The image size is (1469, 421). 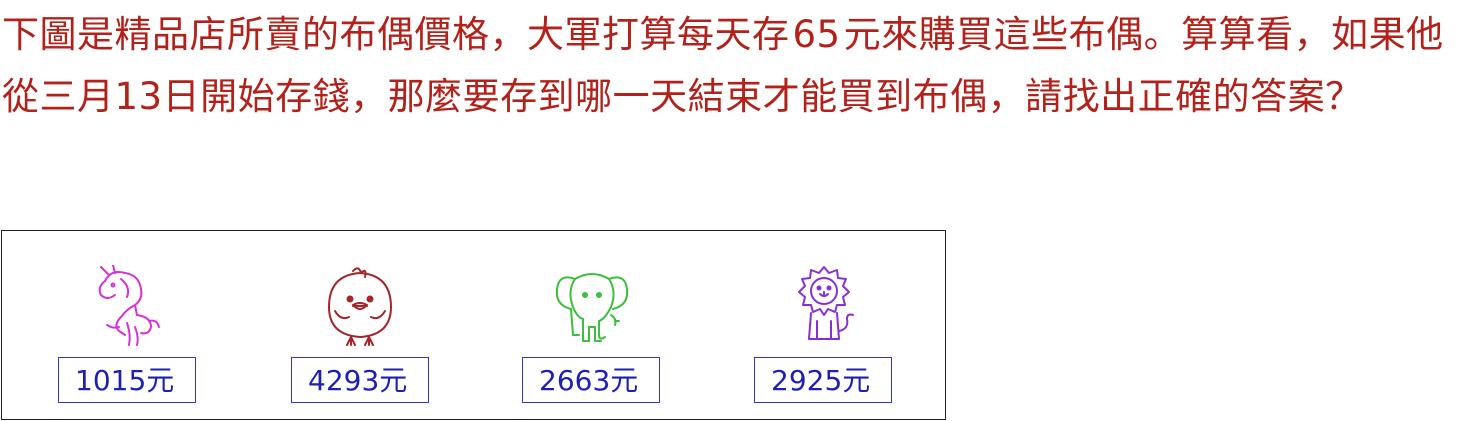 I want to click on doll-item-lion: 2925元, so click(x=824, y=325).